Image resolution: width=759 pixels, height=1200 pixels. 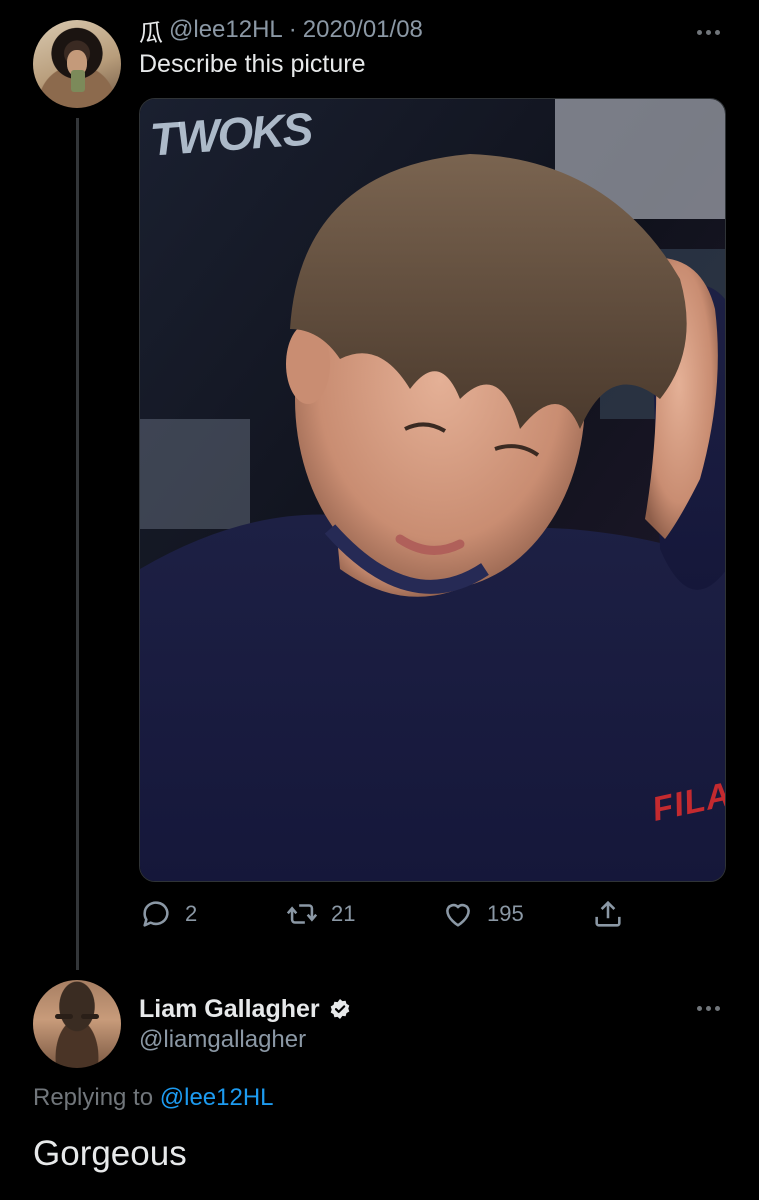 What do you see at coordinates (110, 1153) in the screenshot?
I see `reply-text: Gorgeous` at bounding box center [110, 1153].